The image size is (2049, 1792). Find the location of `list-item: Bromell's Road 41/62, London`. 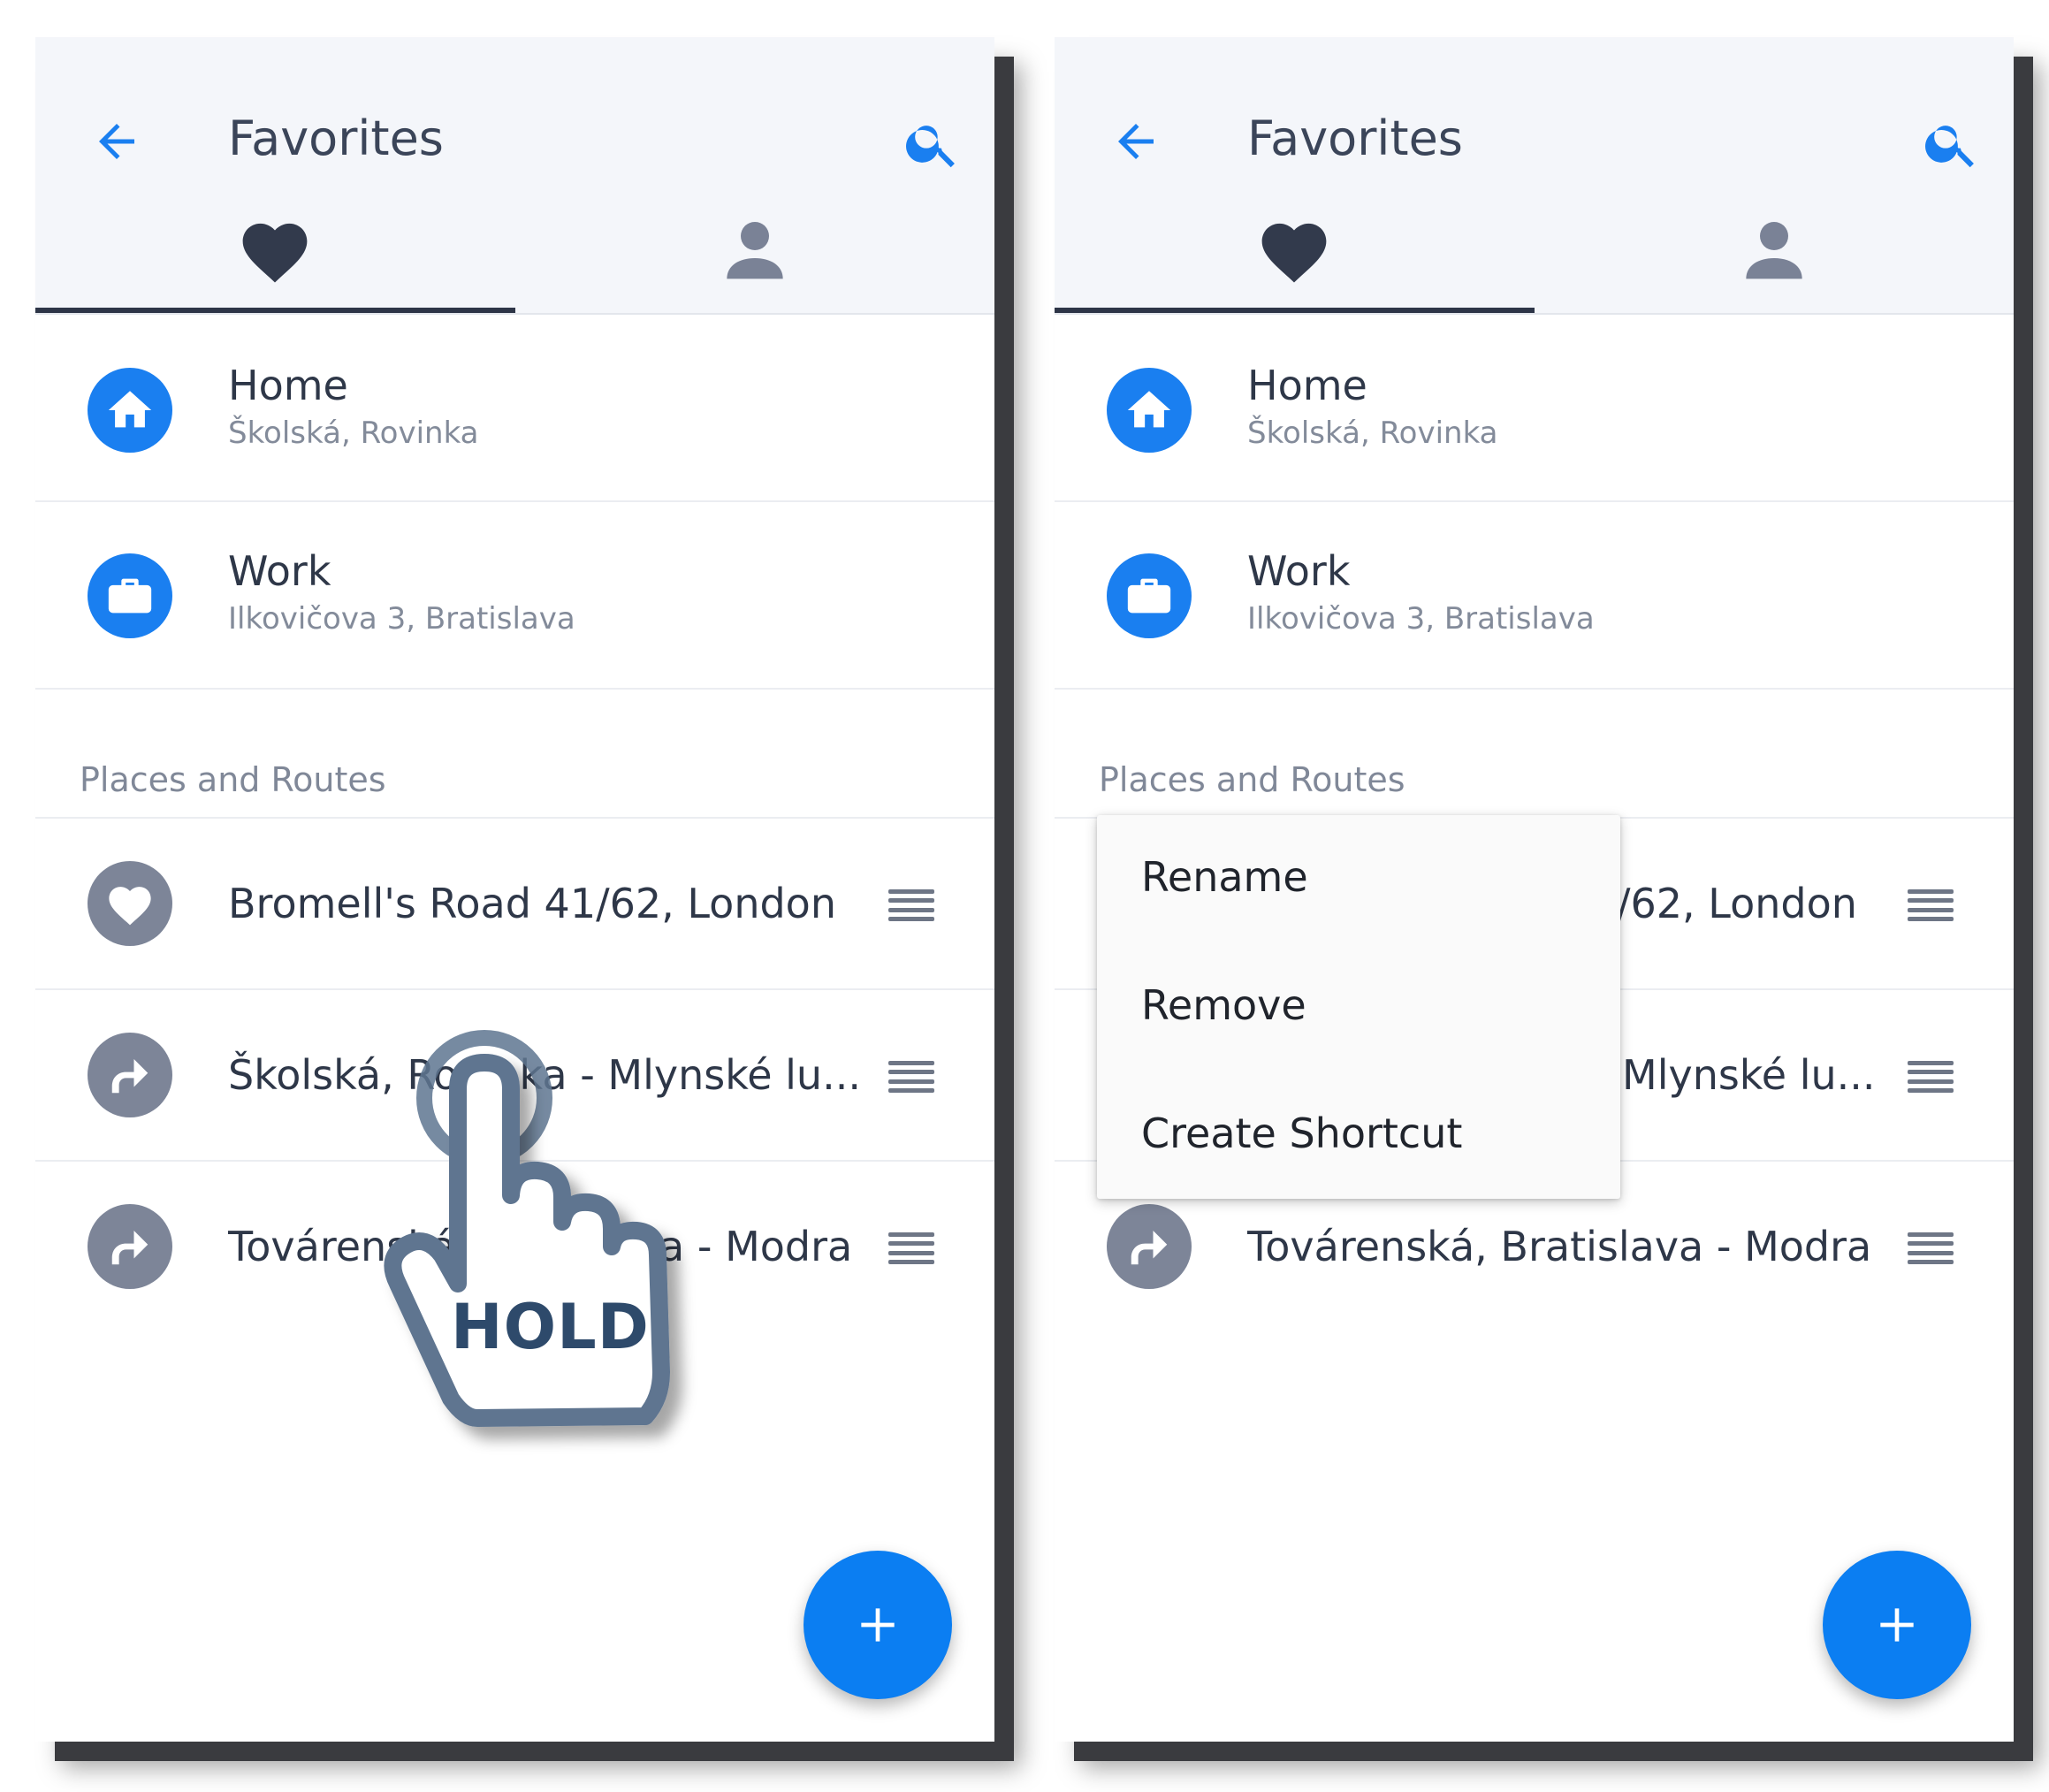

list-item: Bromell's Road 41/62, London is located at coordinates (514, 903).